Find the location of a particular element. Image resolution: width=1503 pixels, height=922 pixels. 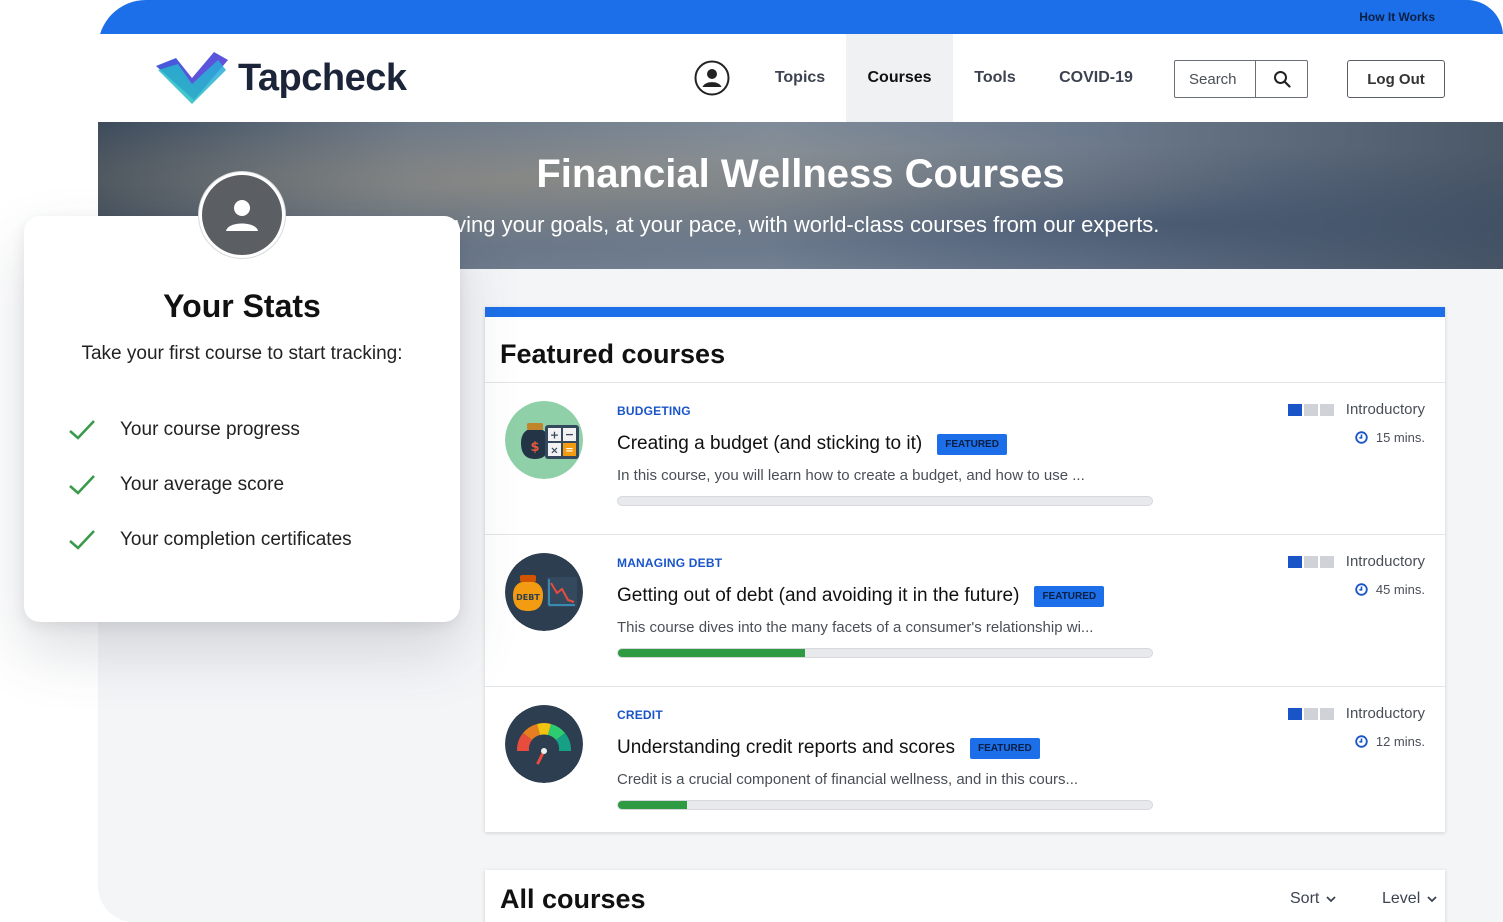

search-button is located at coordinates (1281, 79).